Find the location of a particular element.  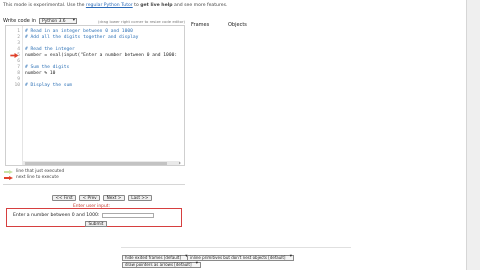

legend-executed: line that just executed is located at coordinates (34, 171).